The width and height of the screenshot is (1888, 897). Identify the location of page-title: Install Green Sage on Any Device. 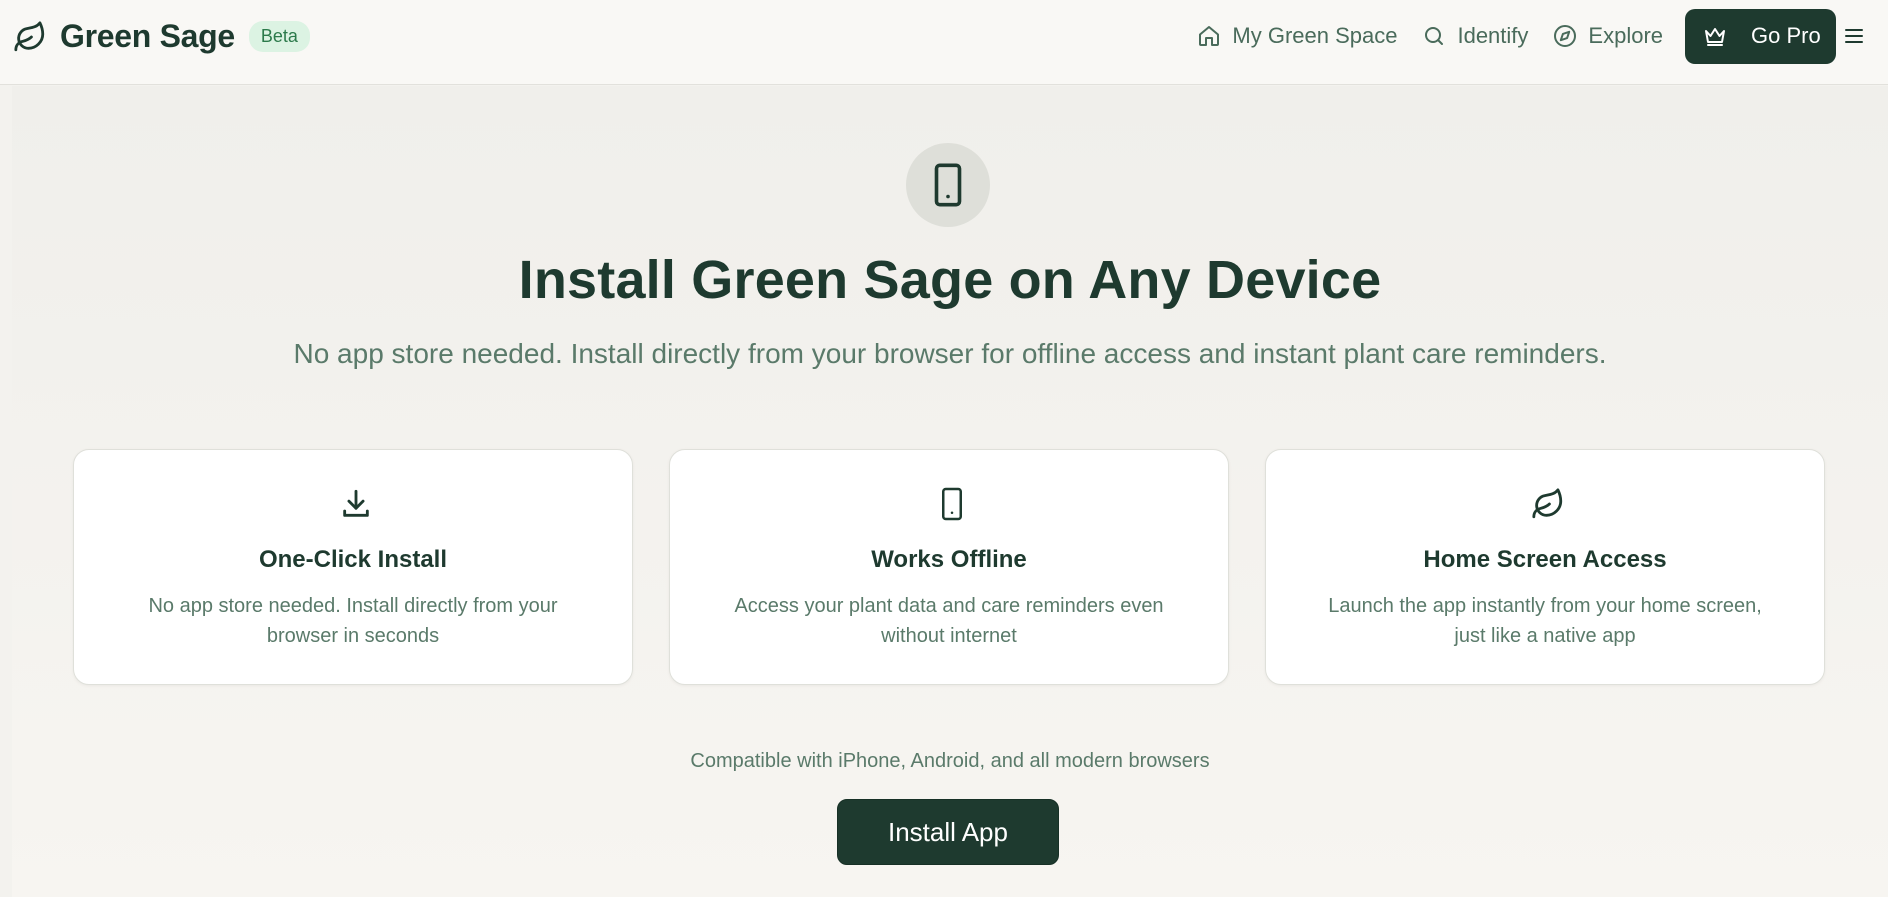
(950, 280).